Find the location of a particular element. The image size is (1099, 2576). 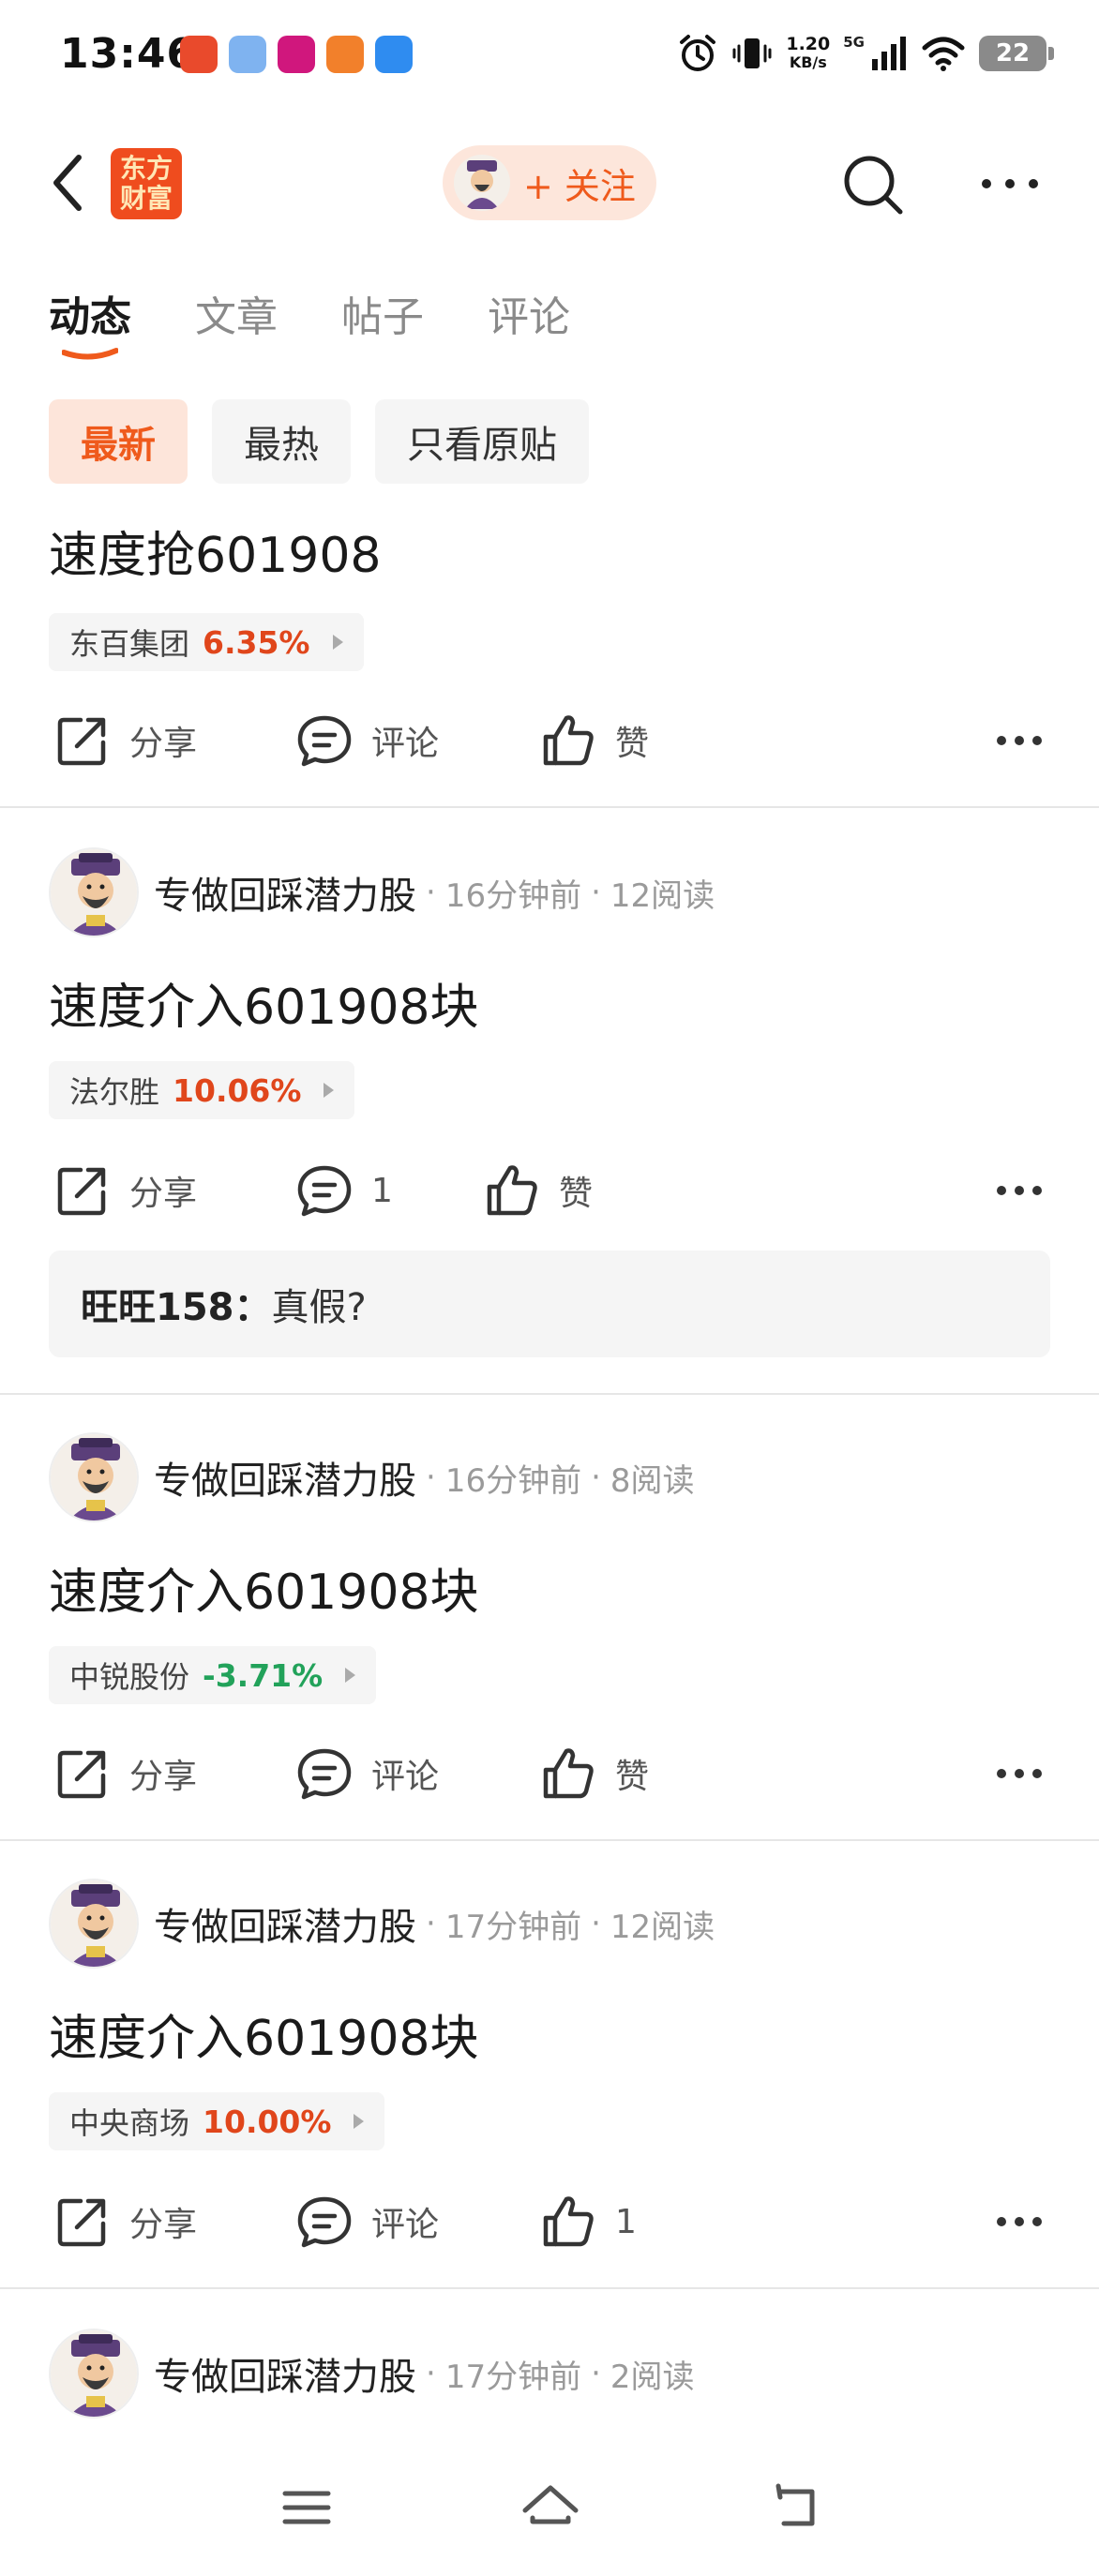

status-time: 13:46 is located at coordinates (128, 54).